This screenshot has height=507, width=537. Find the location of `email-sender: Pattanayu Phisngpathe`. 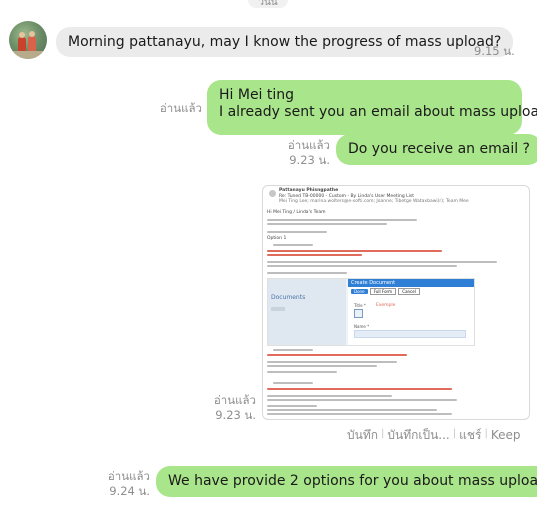

email-sender: Pattanayu Phisngpathe is located at coordinates (309, 190).